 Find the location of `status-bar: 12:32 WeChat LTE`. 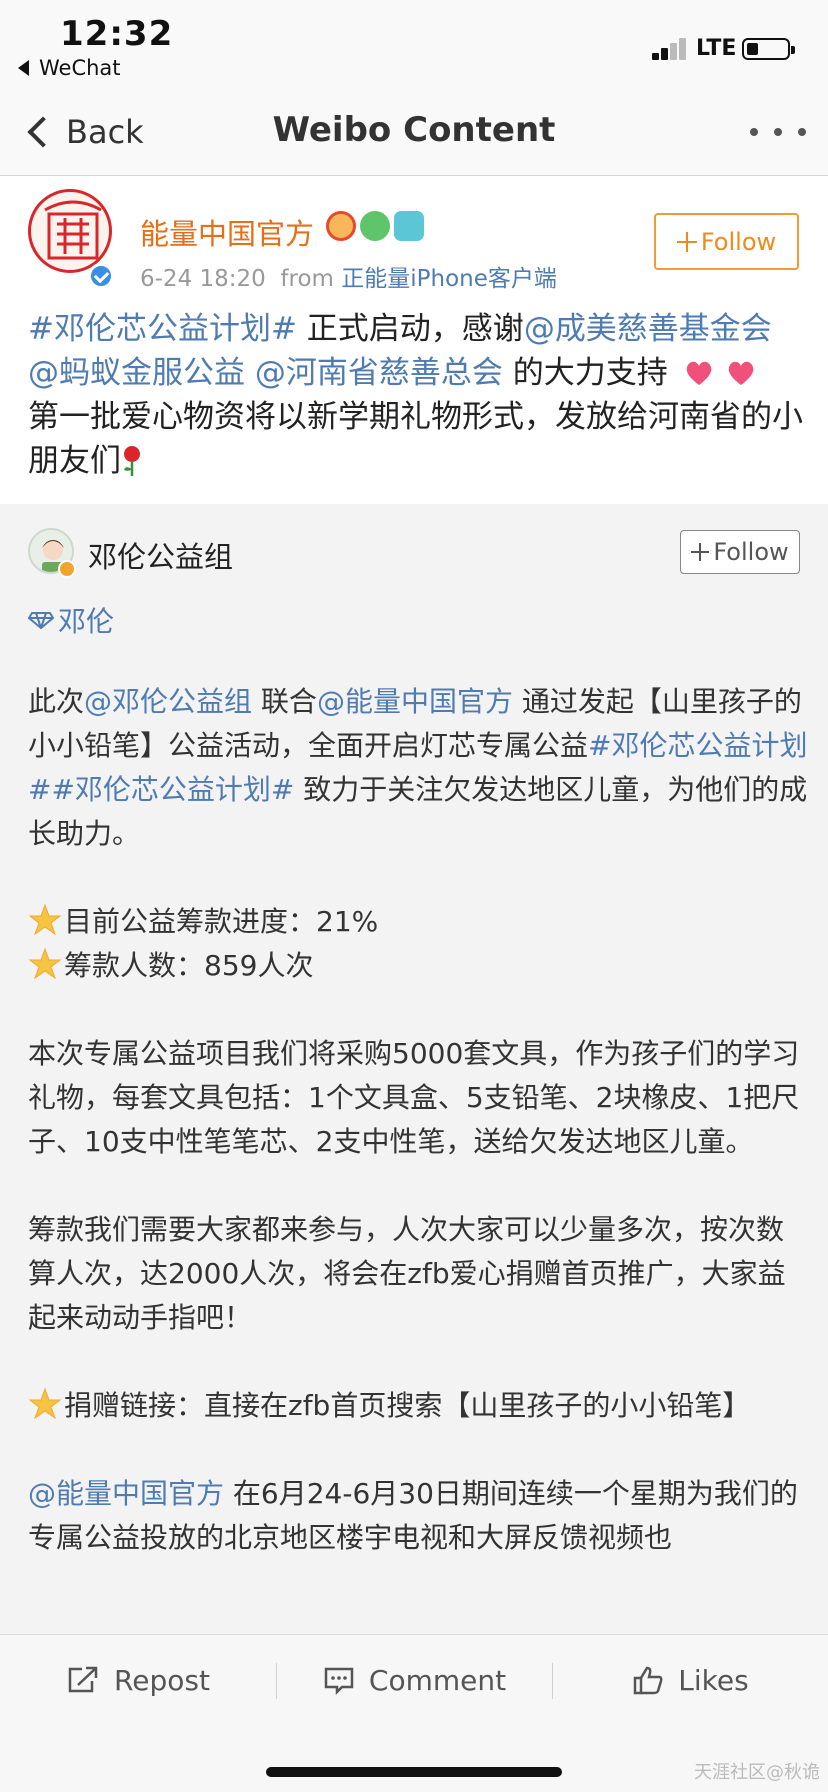

status-bar: 12:32 WeChat LTE is located at coordinates (414, 44).